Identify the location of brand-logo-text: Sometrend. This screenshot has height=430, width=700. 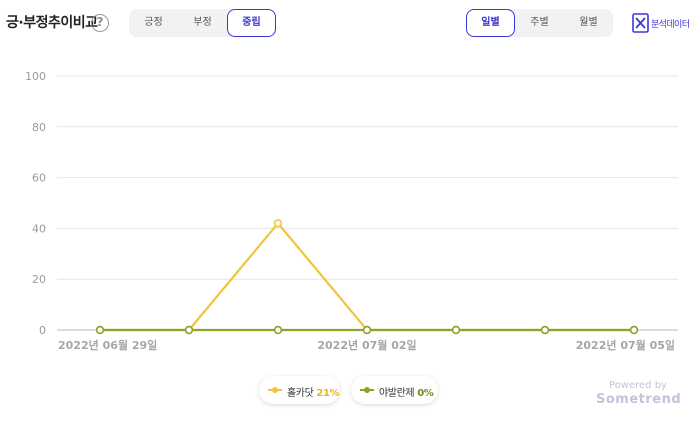
(639, 399).